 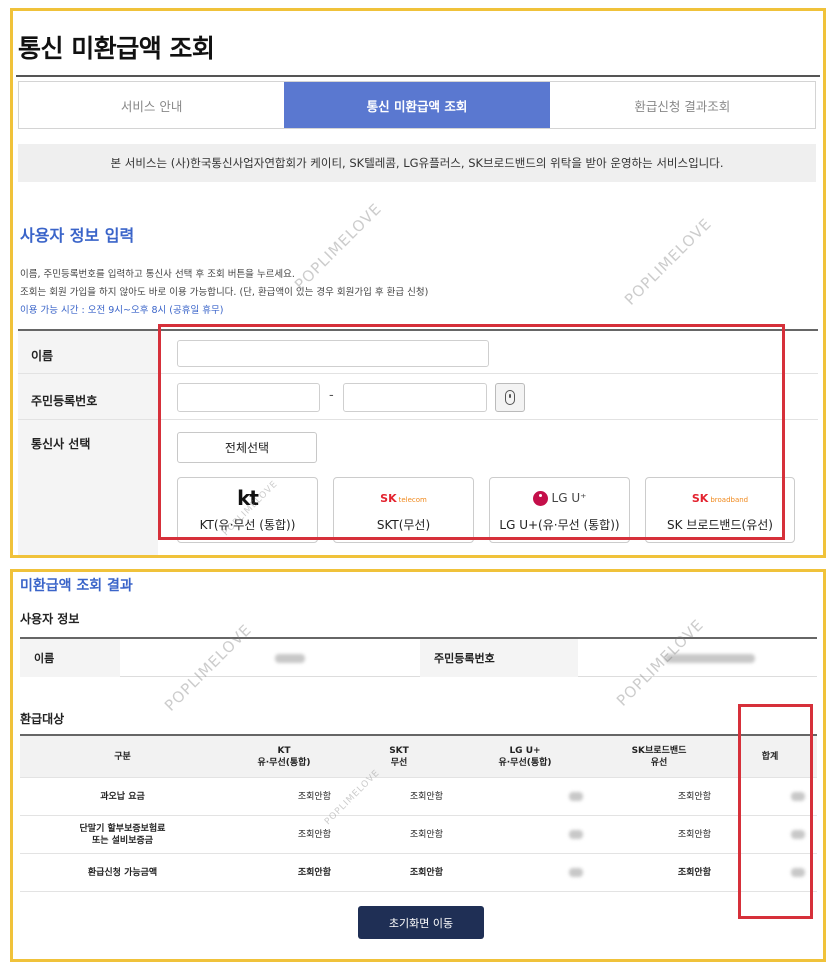 I want to click on tab-bar: 서비스 안내 통신 미환급액 조회 환급신청 결과조회, so click(x=417, y=105).